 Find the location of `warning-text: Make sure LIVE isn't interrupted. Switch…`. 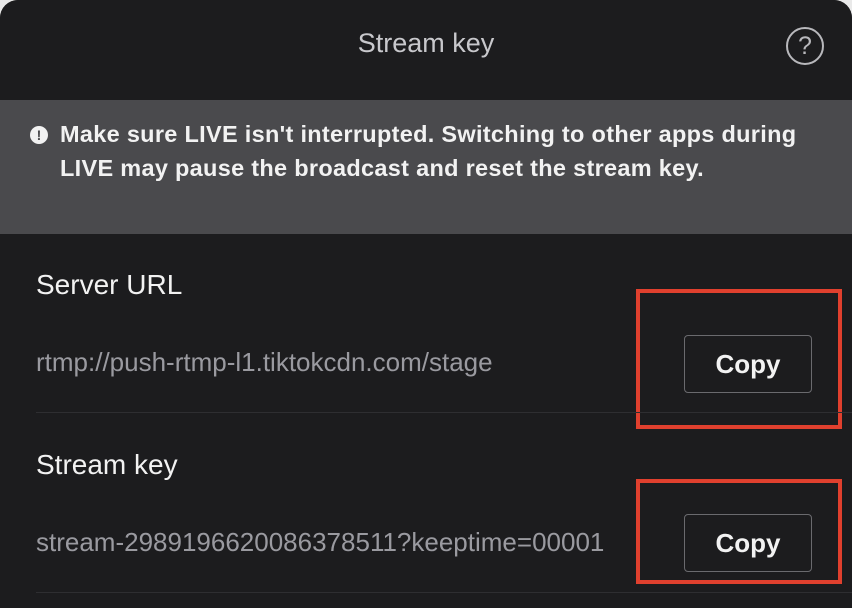

warning-text: Make sure LIVE isn't interrupted. Switch… is located at coordinates (428, 151).